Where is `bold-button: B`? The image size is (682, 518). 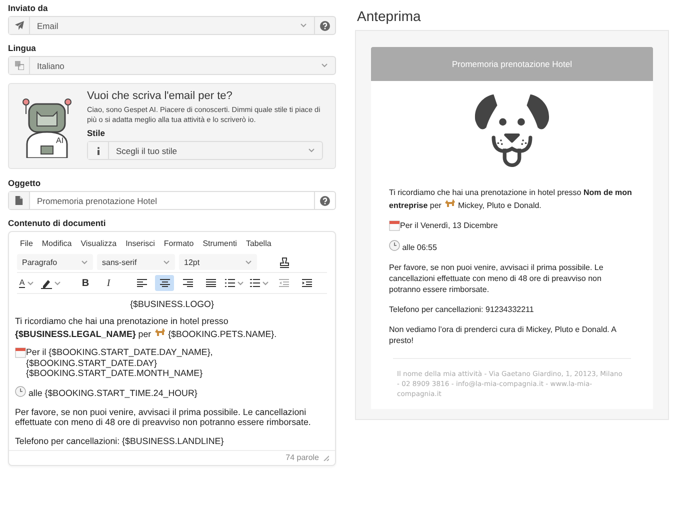 bold-button: B is located at coordinates (85, 283).